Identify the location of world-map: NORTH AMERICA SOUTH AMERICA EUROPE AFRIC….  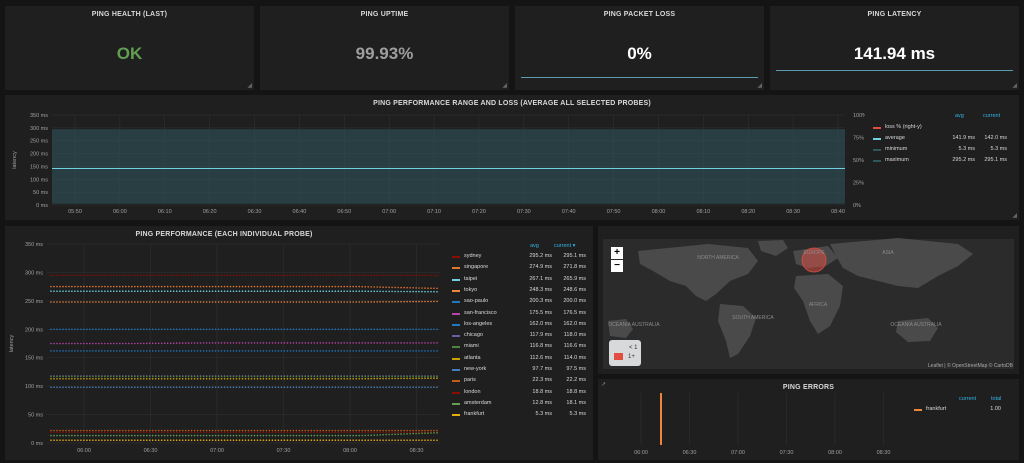
(808, 300).